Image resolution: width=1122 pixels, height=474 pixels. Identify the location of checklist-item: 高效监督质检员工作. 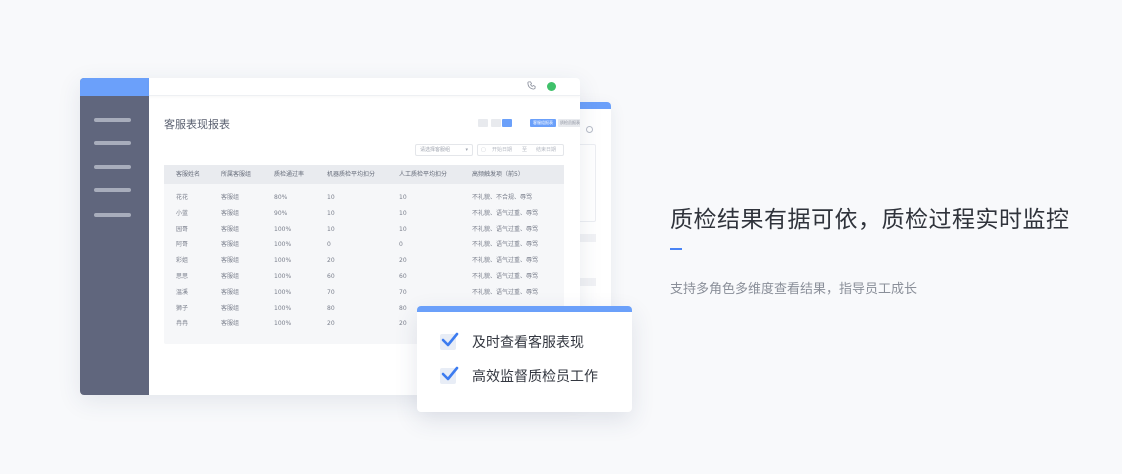
(519, 376).